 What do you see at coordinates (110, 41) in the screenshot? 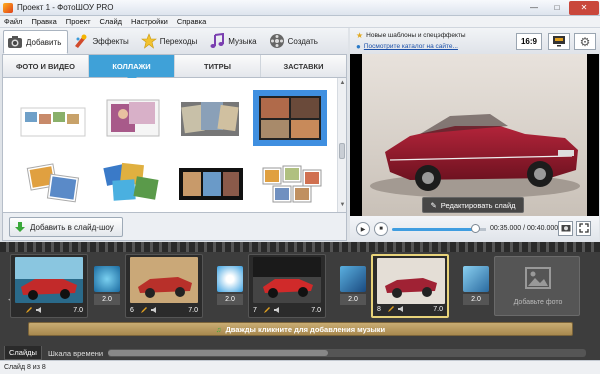
I see `tab-effects-label: Эффекты` at bounding box center [110, 41].